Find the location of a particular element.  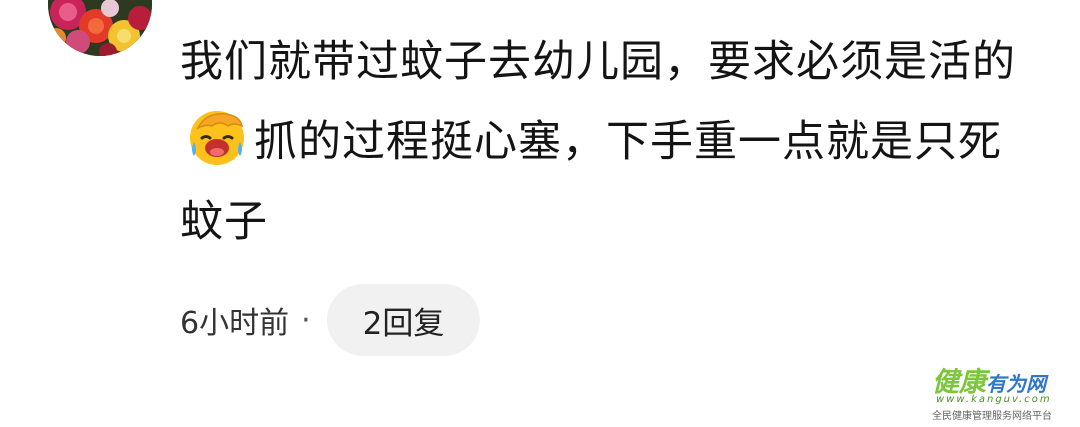

comment-meta: 6小时前 · 2回复 is located at coordinates (330, 320).